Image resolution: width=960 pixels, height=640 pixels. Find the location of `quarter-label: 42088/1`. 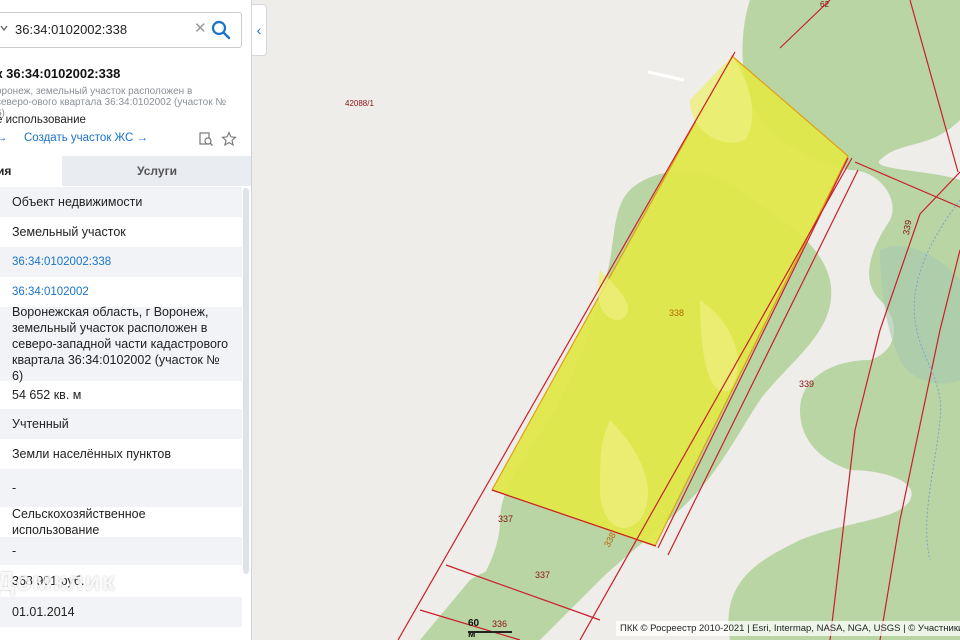

quarter-label: 42088/1 is located at coordinates (359, 103).